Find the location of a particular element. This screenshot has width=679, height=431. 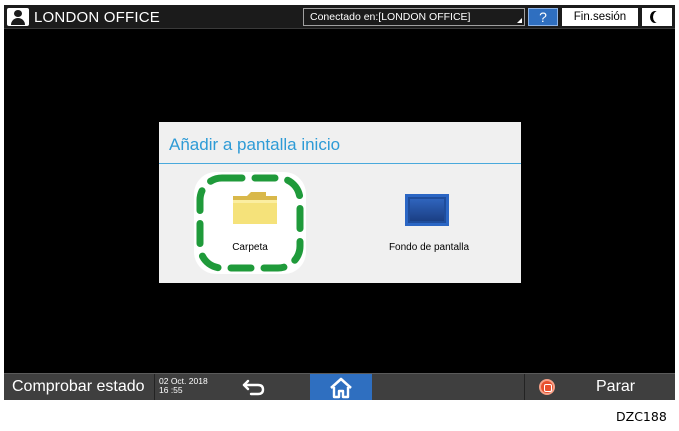

logout-button: Fin.sesión is located at coordinates (600, 17).